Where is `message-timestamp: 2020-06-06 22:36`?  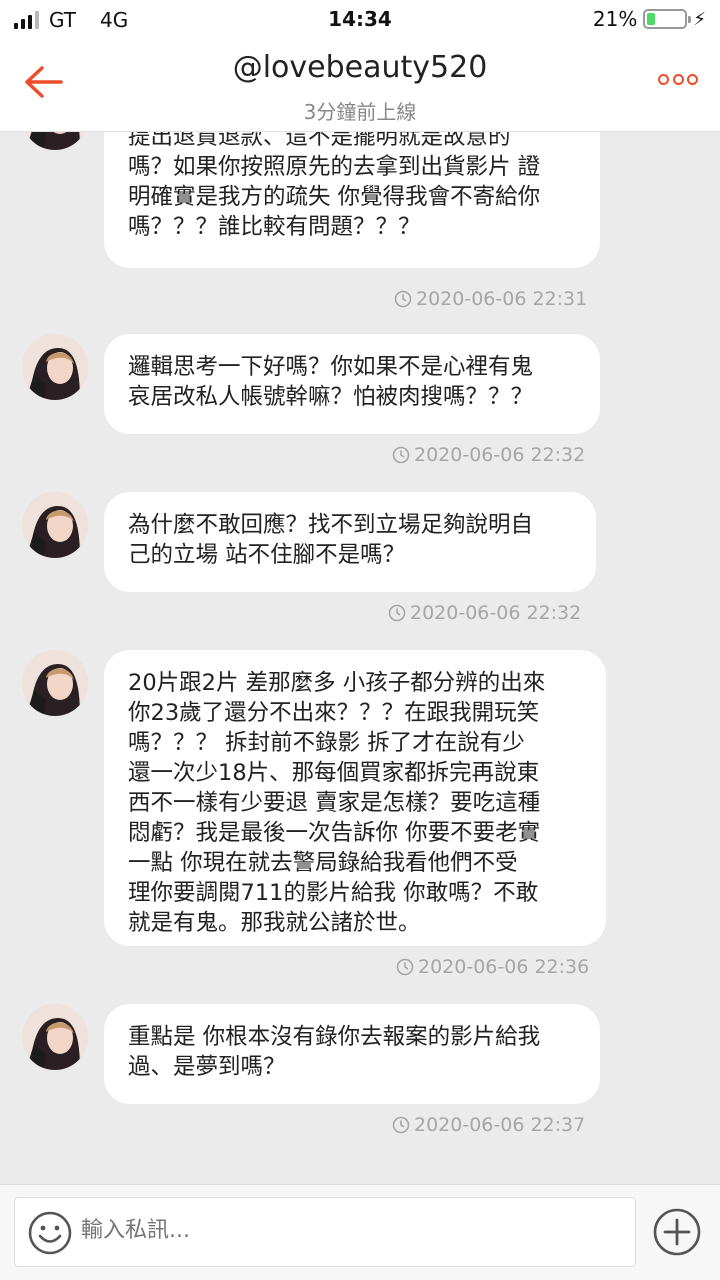 message-timestamp: 2020-06-06 22:36 is located at coordinates (492, 967).